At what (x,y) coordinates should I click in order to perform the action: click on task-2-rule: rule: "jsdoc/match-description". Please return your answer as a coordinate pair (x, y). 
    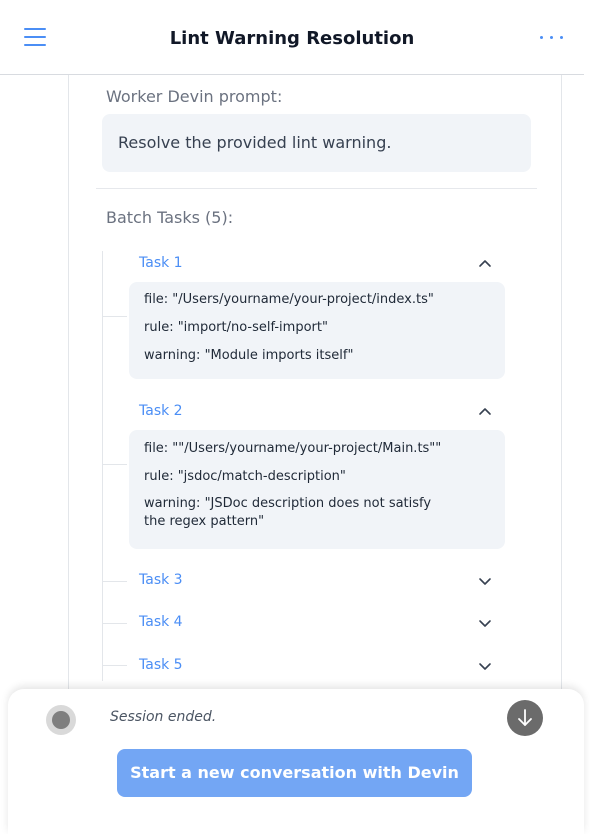
    Looking at the image, I should click on (245, 476).